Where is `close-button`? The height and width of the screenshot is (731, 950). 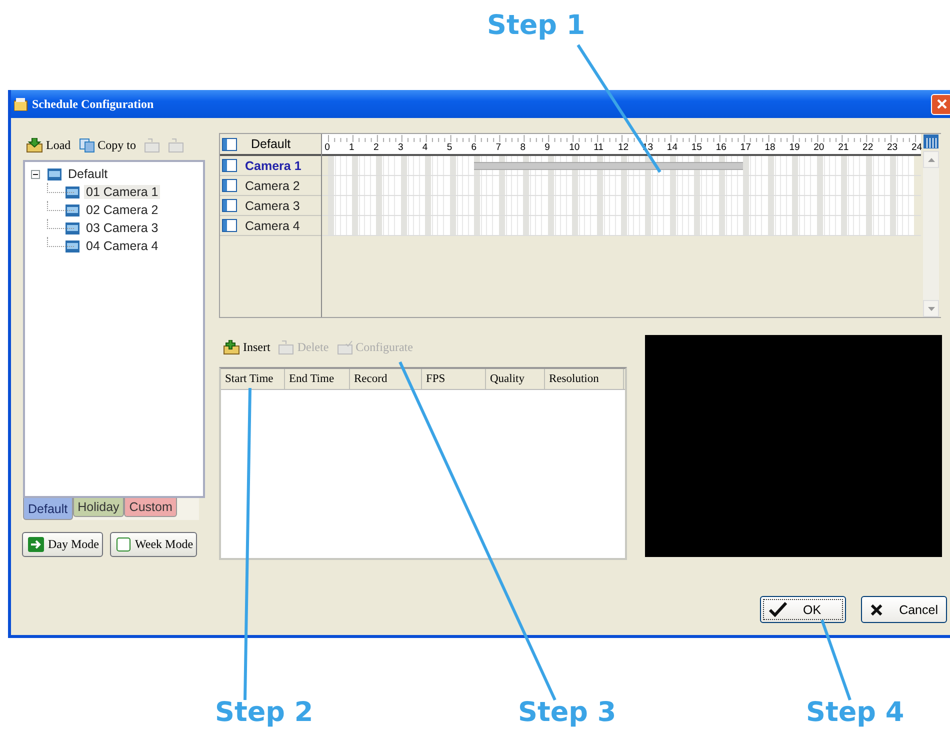 close-button is located at coordinates (940, 104).